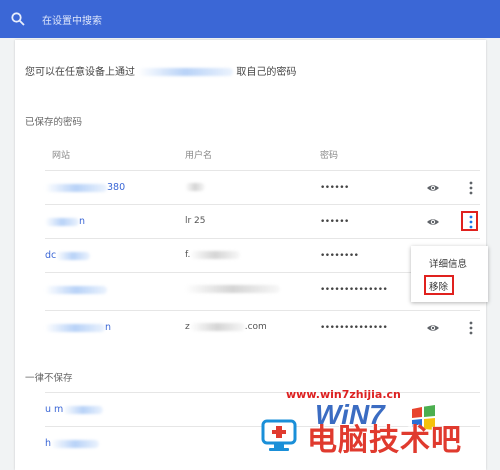 Image resolution: width=500 pixels, height=470 pixels. Describe the element at coordinates (18, 19) in the screenshot. I see `search-icon` at that location.